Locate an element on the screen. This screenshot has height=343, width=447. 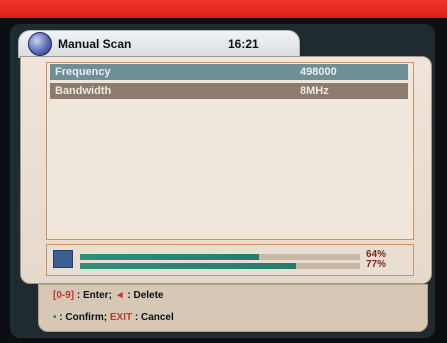
help-line-1: [0-9] : Enter; ◄ : Delete is located at coordinates (108, 295).